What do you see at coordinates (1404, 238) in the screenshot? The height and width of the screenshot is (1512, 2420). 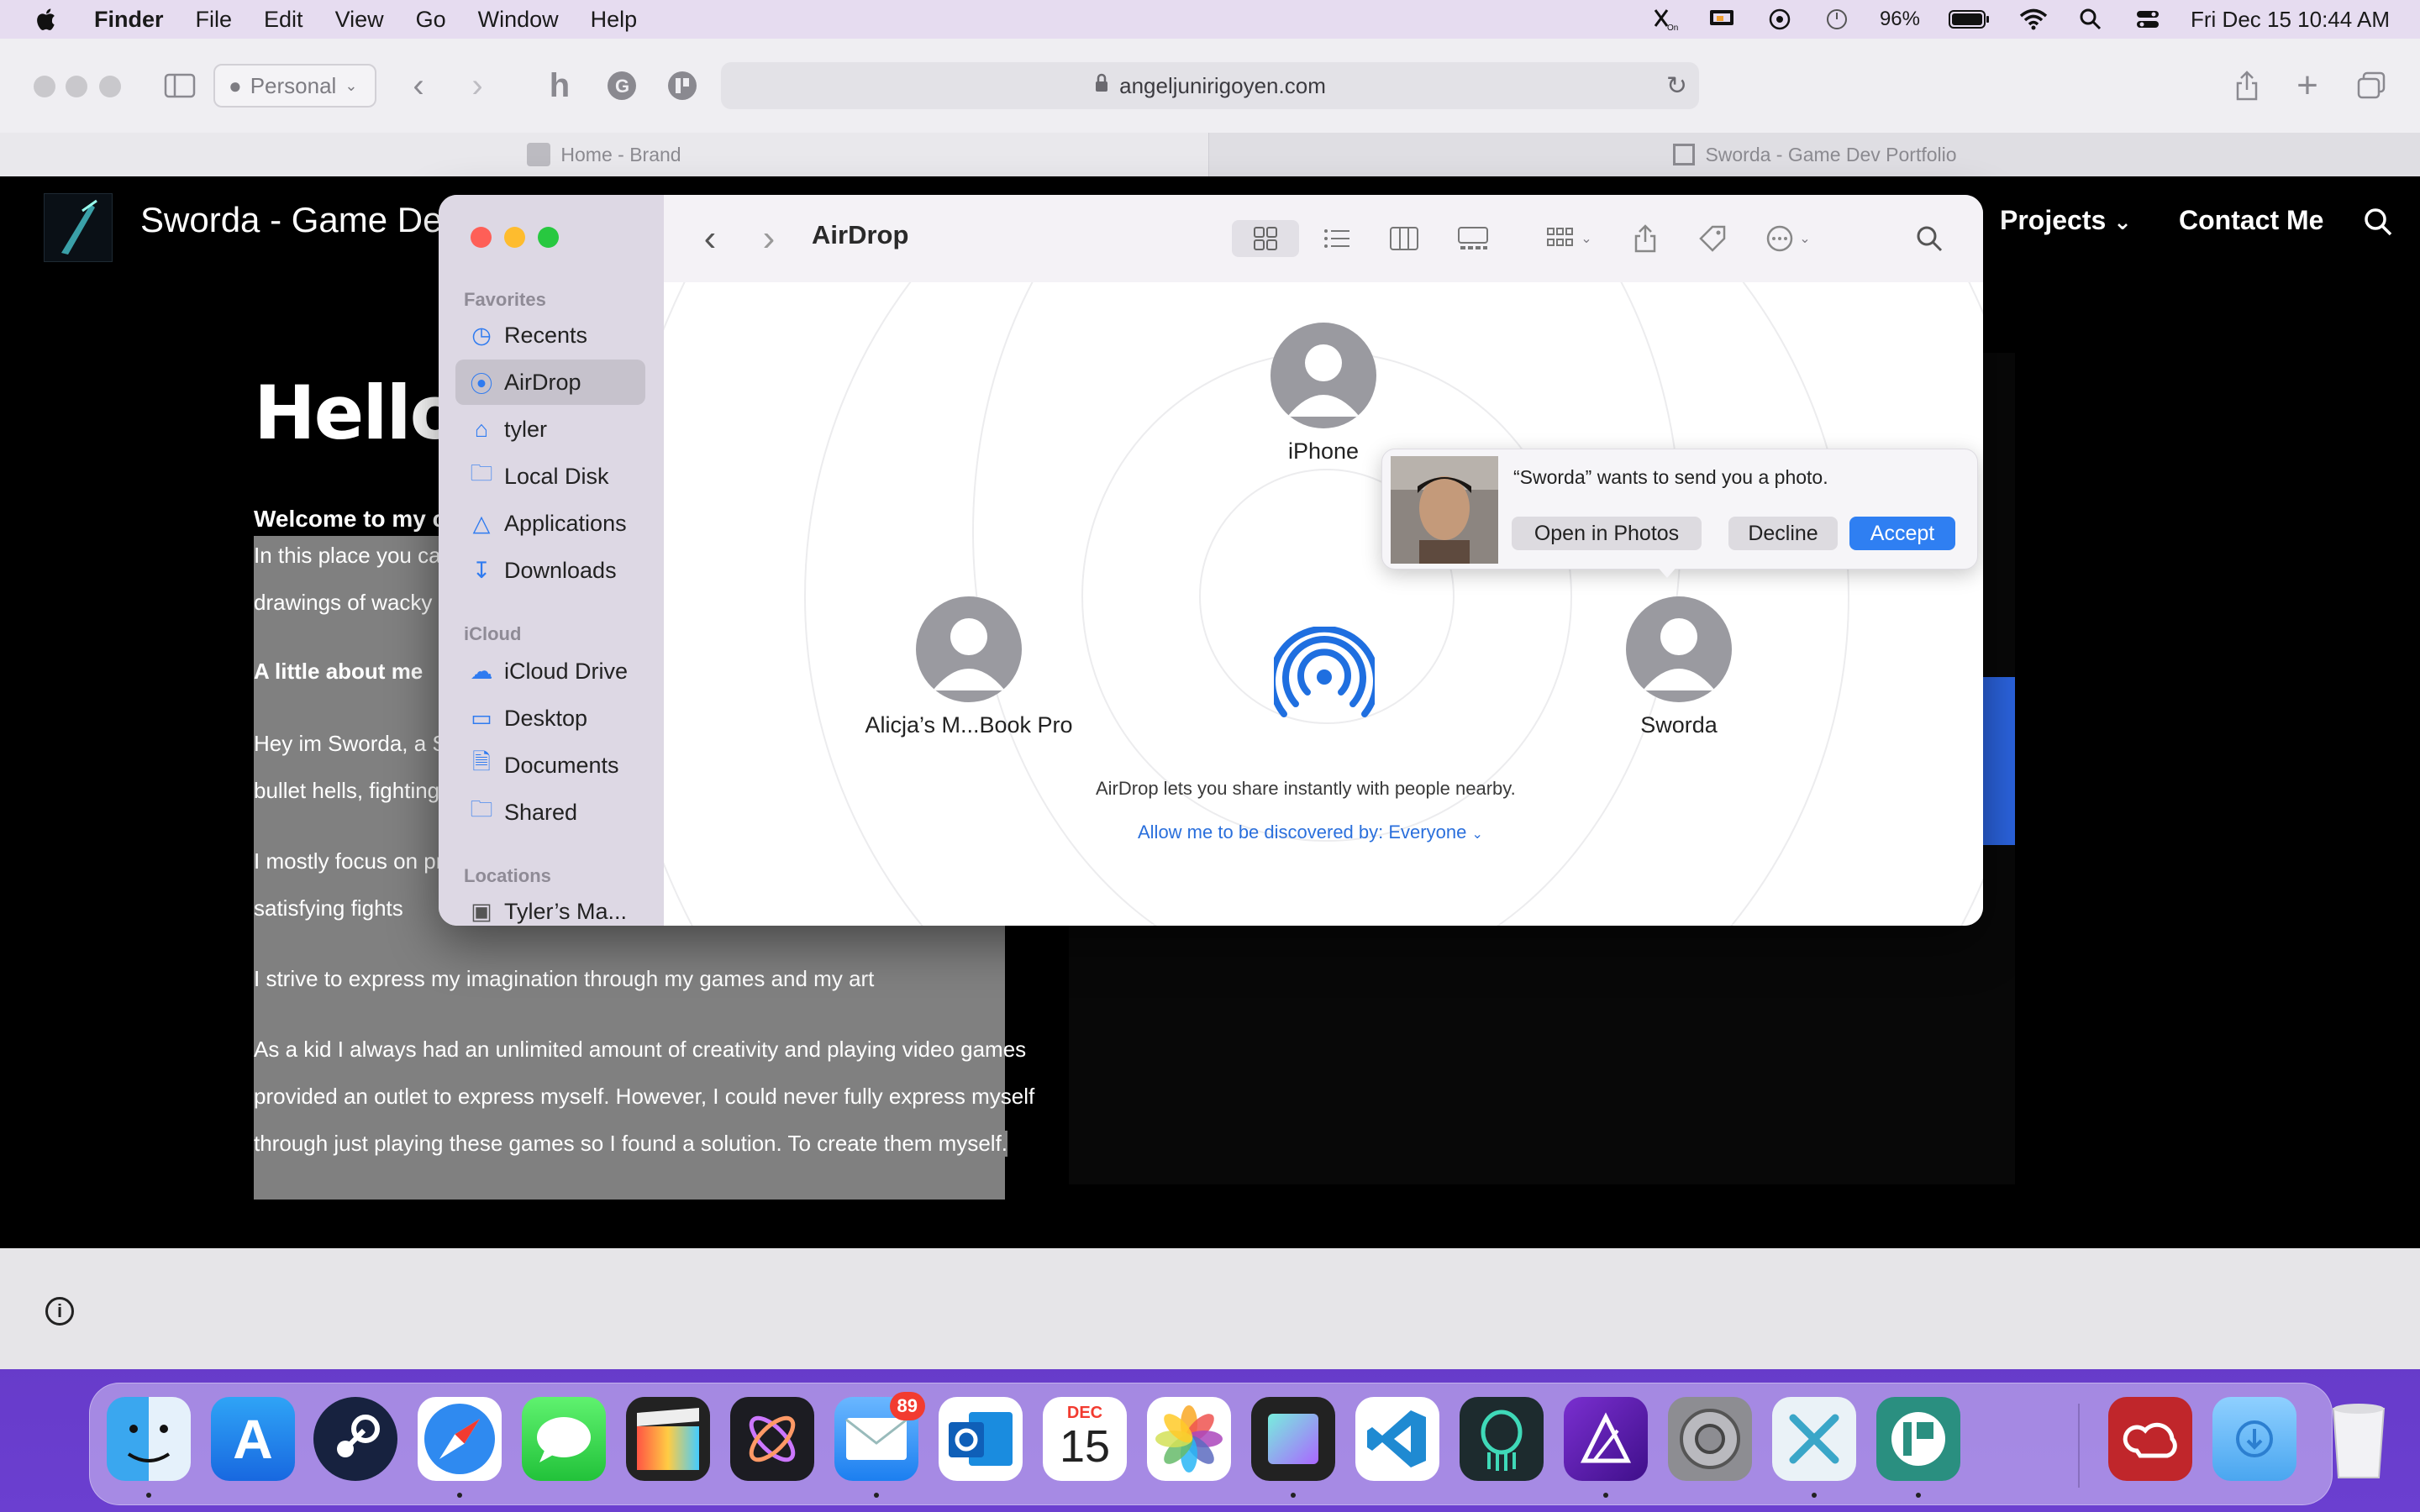 I see `column-view-icon` at bounding box center [1404, 238].